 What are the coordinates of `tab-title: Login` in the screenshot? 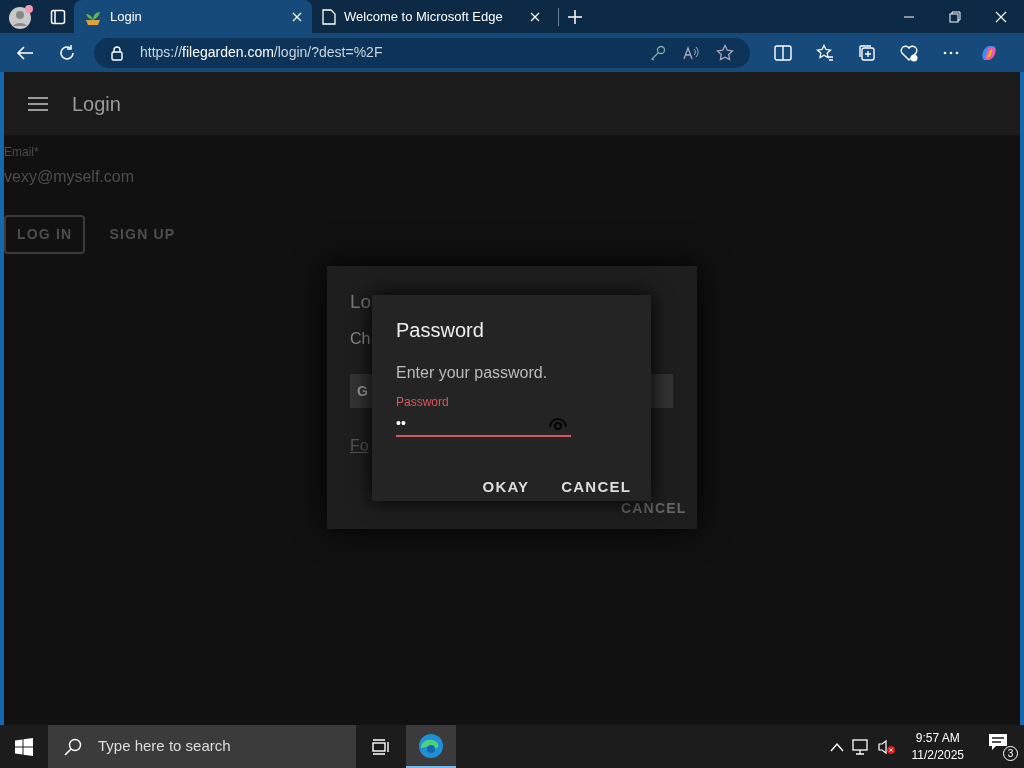 It's located at (126, 16).